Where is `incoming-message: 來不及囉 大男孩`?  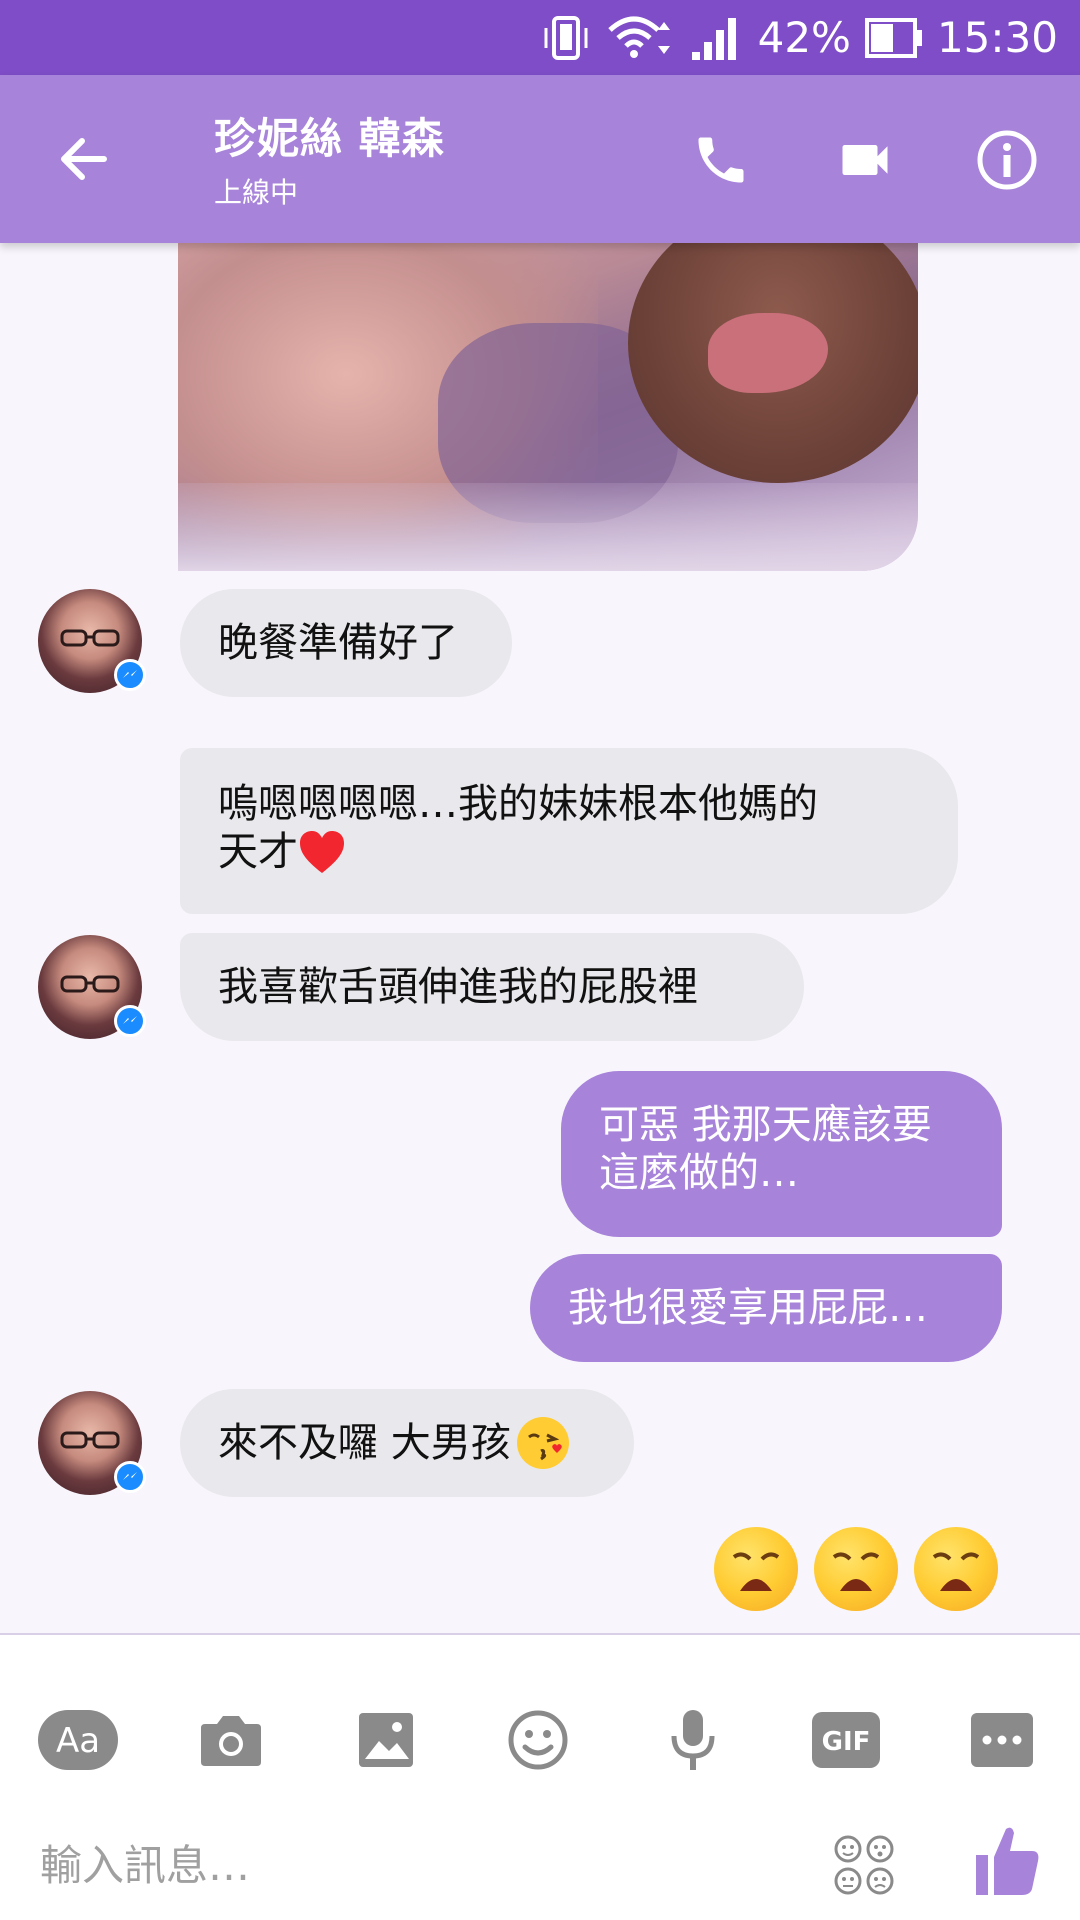 incoming-message: 來不及囉 大男孩 is located at coordinates (407, 1443).